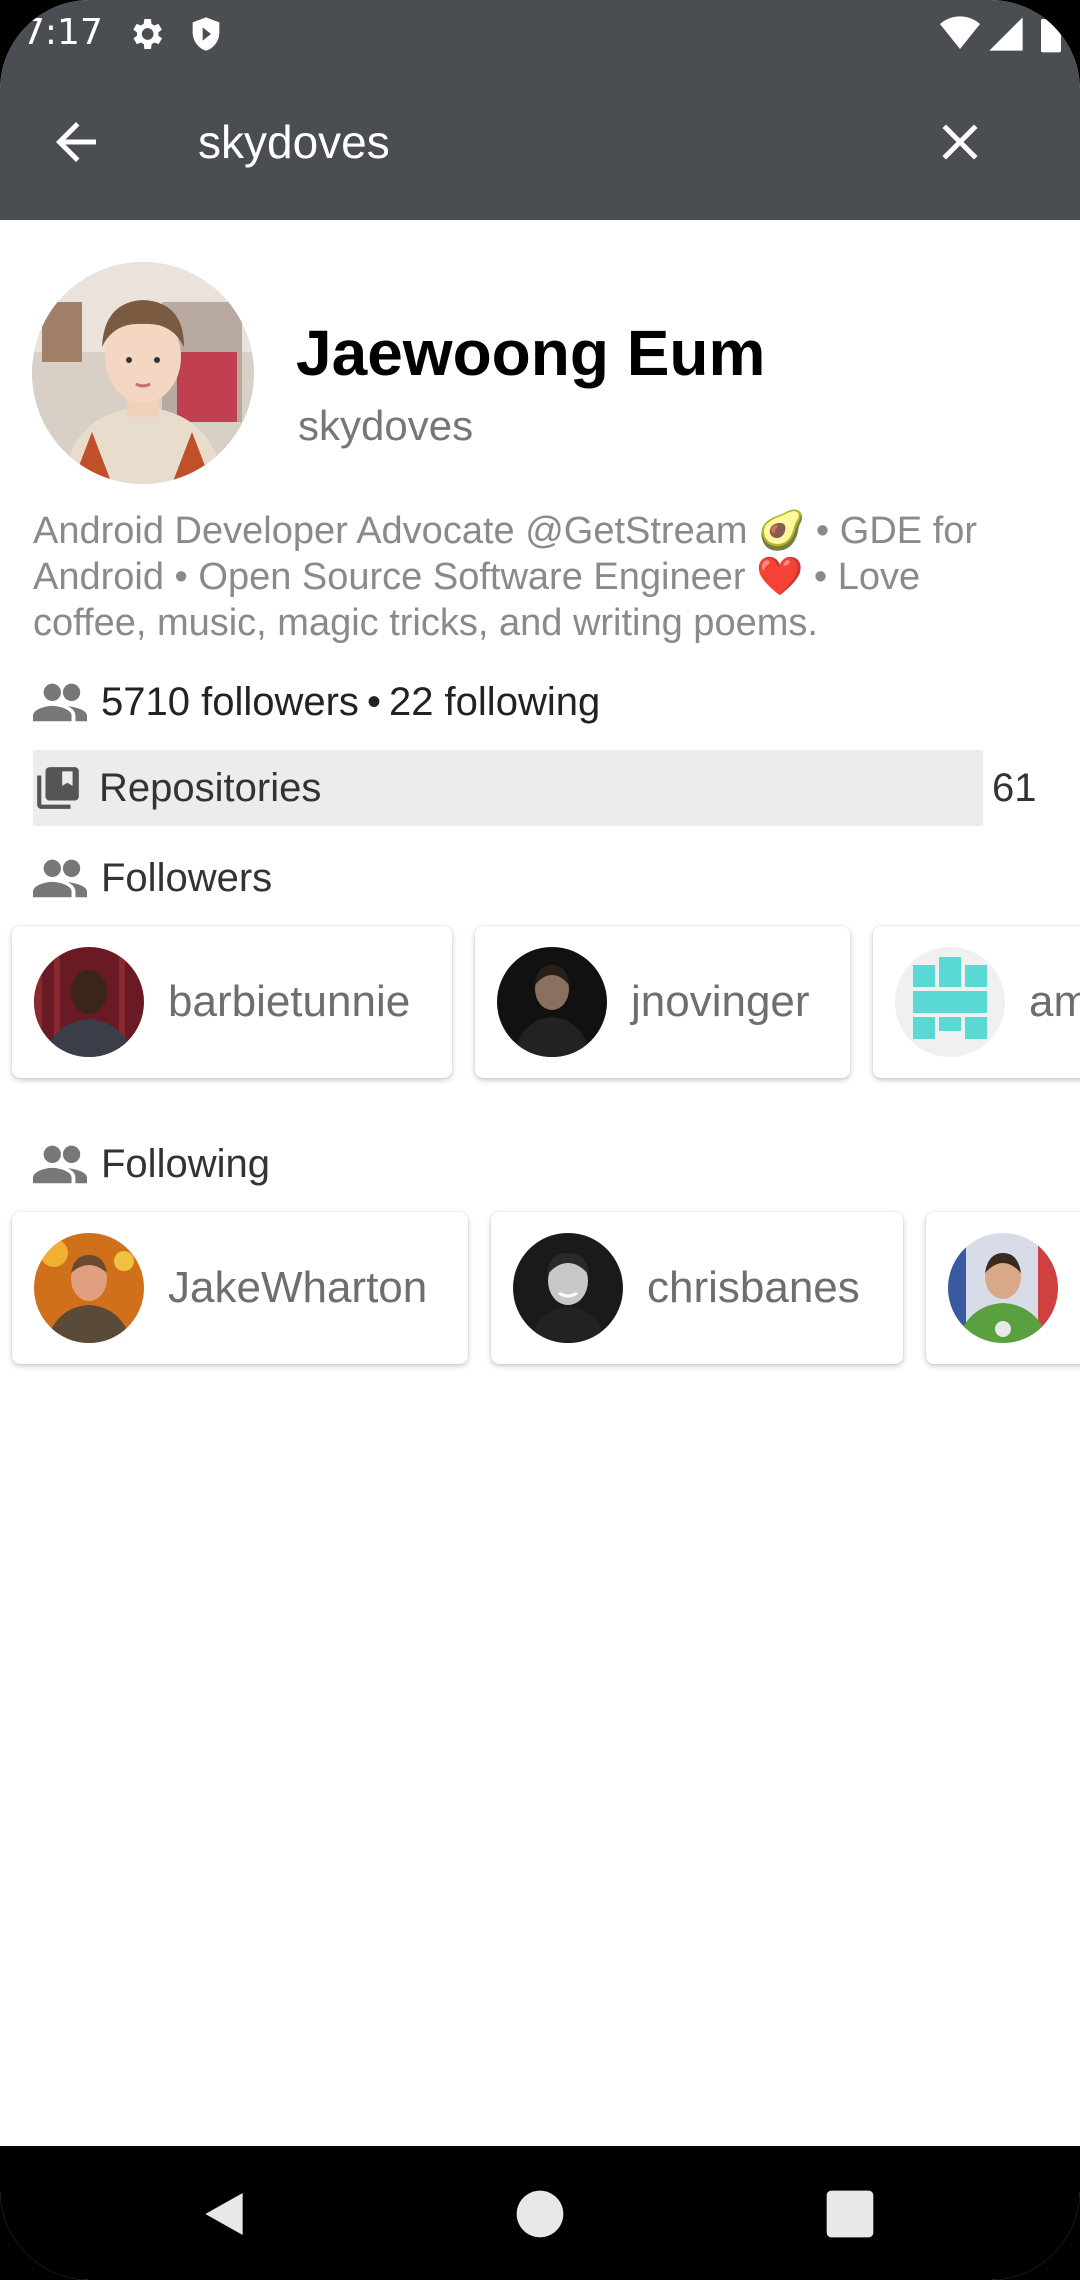 This screenshot has height=2280, width=1080. Describe the element at coordinates (540, 110) in the screenshot. I see `app-bar: 7:17 skydoves` at that location.